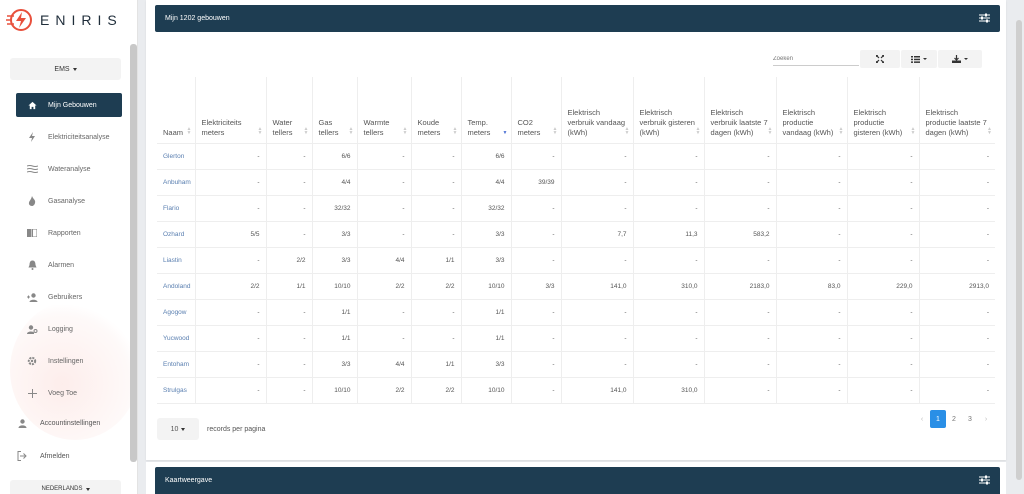 The image size is (1024, 494). I want to click on table-row: Anbuham - -4/4- -4/4 39/39- - - - - -, so click(576, 182).